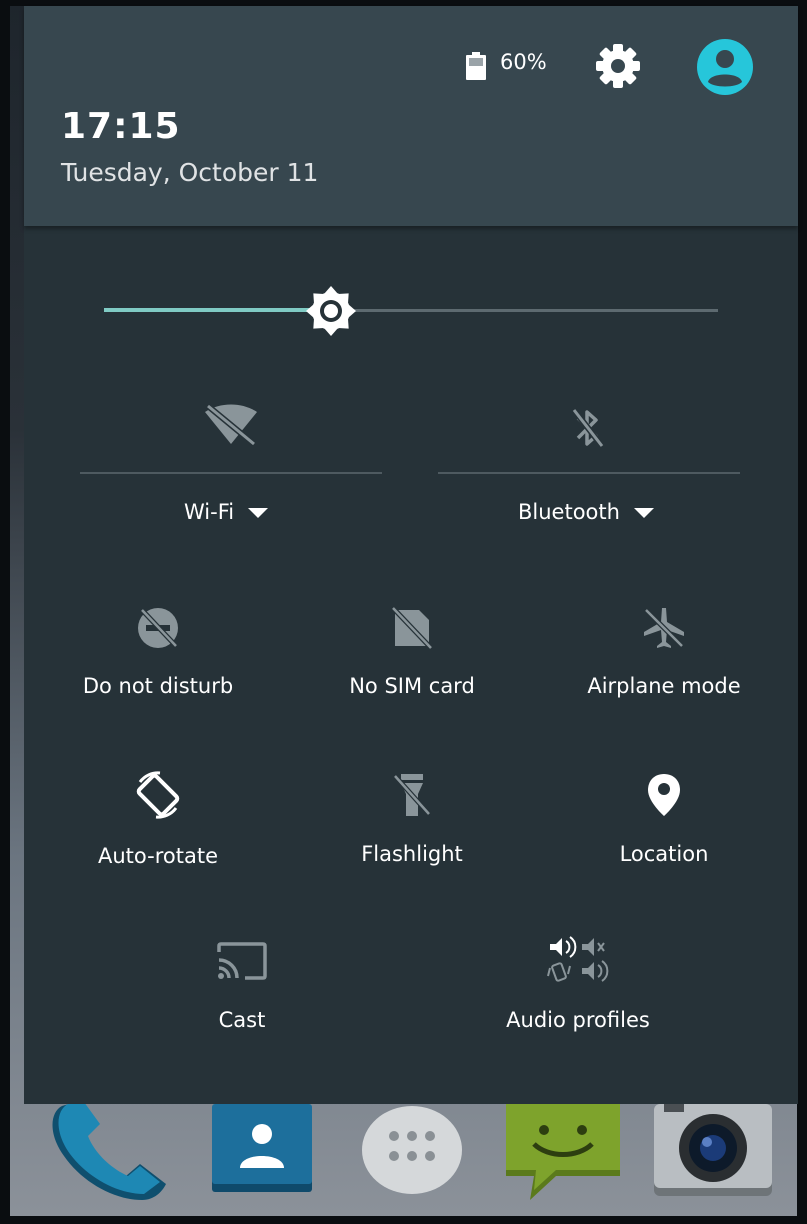  Describe the element at coordinates (403, 1220) in the screenshot. I see `screen-edge-bottom` at that location.